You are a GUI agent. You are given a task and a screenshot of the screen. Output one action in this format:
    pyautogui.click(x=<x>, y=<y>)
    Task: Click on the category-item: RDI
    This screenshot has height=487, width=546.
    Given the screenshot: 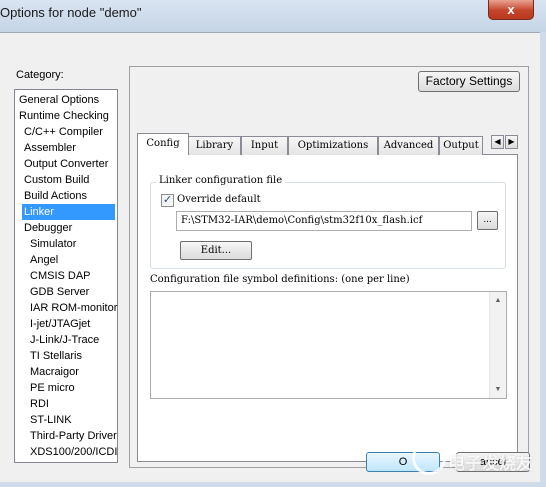 What is the action you would take?
    pyautogui.click(x=39, y=404)
    